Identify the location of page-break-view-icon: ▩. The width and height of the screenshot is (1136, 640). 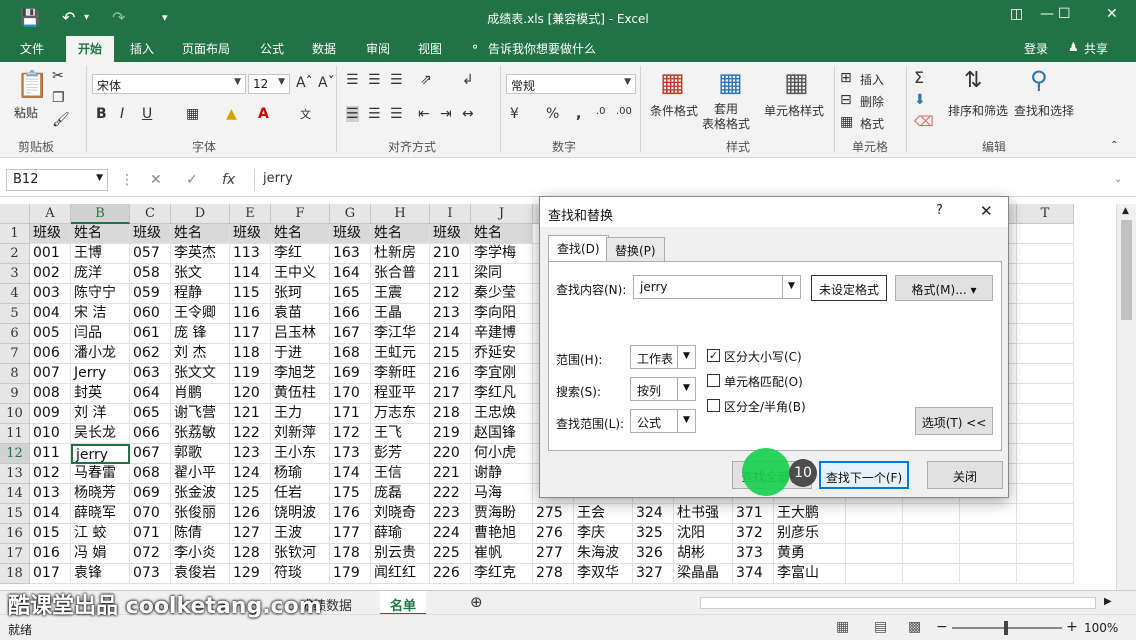
(914, 627).